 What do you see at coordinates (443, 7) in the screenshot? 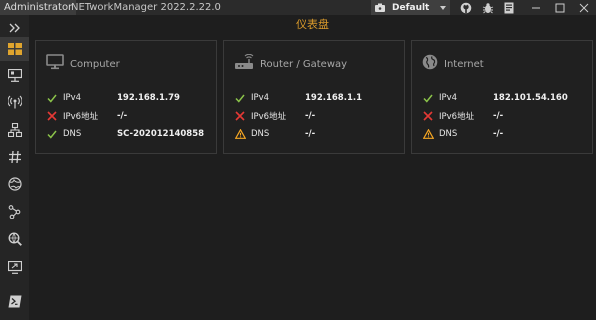
I see `chevron-down-icon` at bounding box center [443, 7].